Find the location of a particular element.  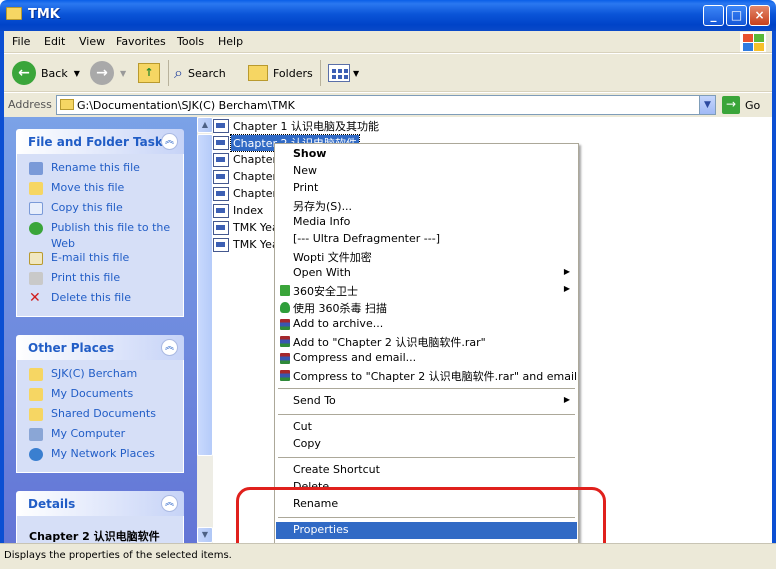

menu-item-open-with: Open With ▶ is located at coordinates (426, 273).